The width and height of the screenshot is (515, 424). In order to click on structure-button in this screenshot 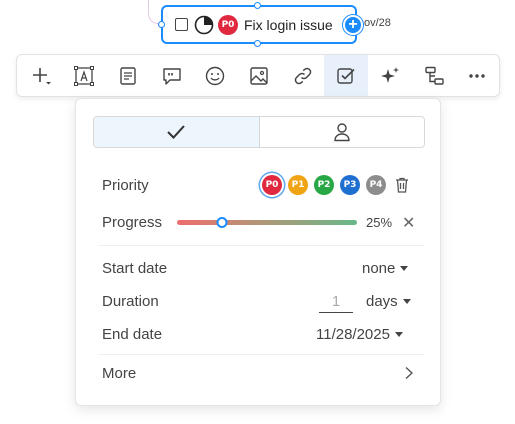, I will do `click(434, 75)`.